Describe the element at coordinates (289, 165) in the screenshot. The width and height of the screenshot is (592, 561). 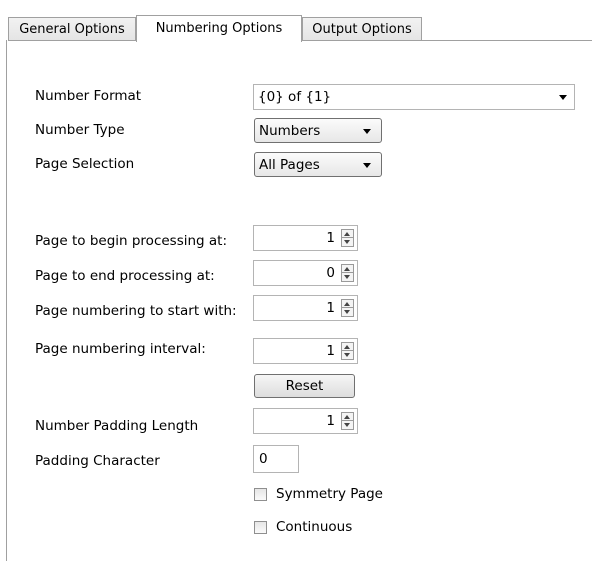
I see `page-selection-value: All Pages` at that location.